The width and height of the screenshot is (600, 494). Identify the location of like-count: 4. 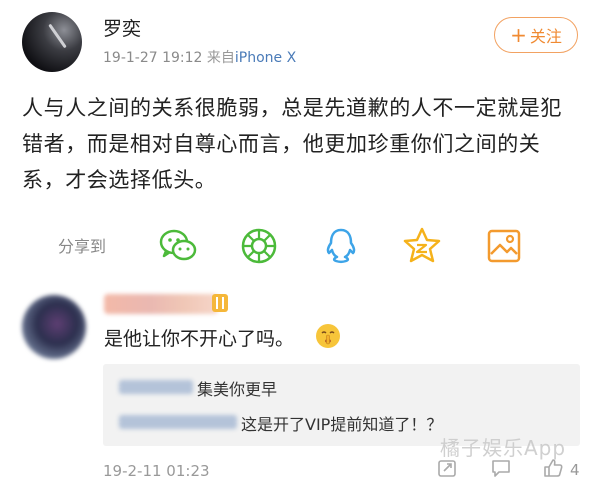
(575, 470).